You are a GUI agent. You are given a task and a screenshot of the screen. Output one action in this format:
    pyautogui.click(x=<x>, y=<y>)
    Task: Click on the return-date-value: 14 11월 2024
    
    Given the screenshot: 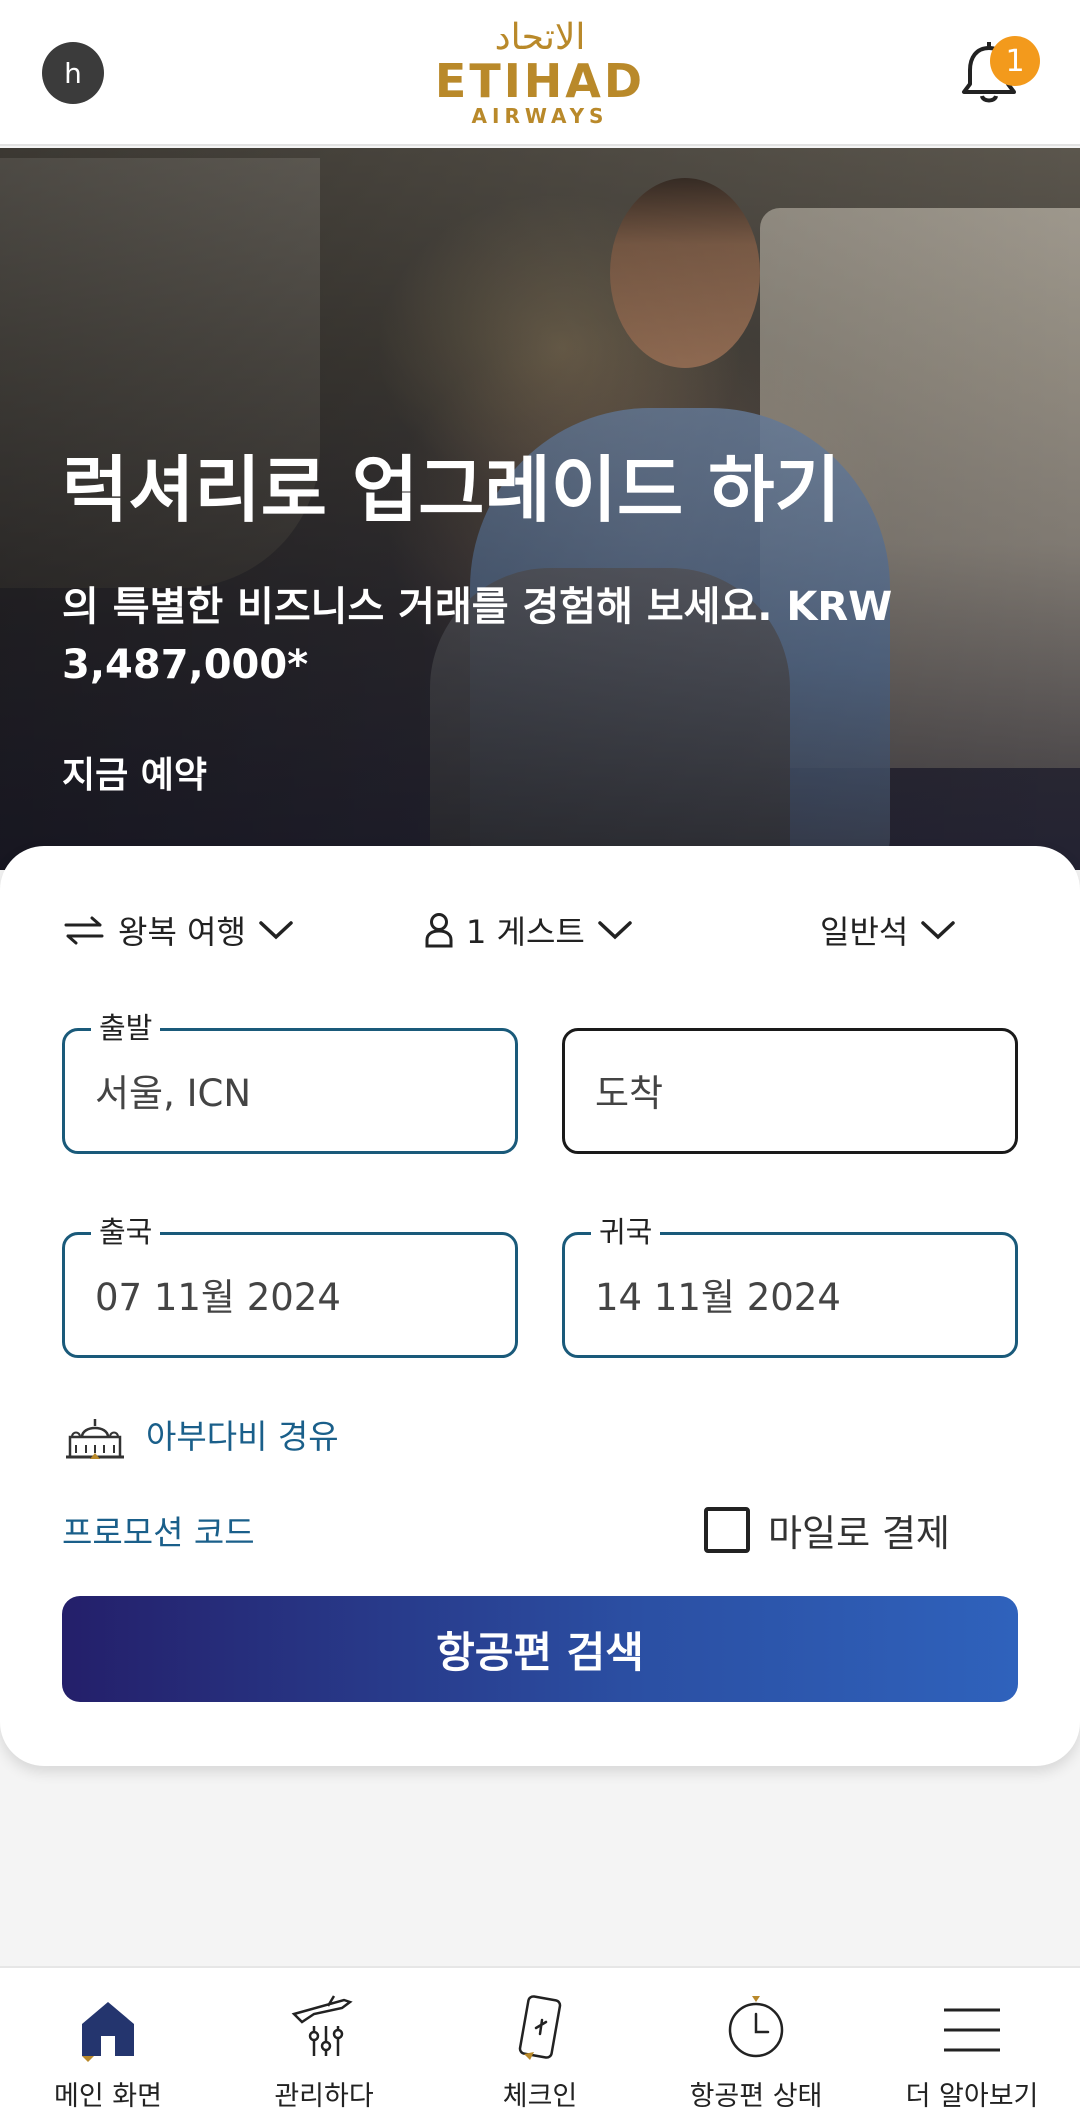 What is the action you would take?
    pyautogui.click(x=718, y=1297)
    